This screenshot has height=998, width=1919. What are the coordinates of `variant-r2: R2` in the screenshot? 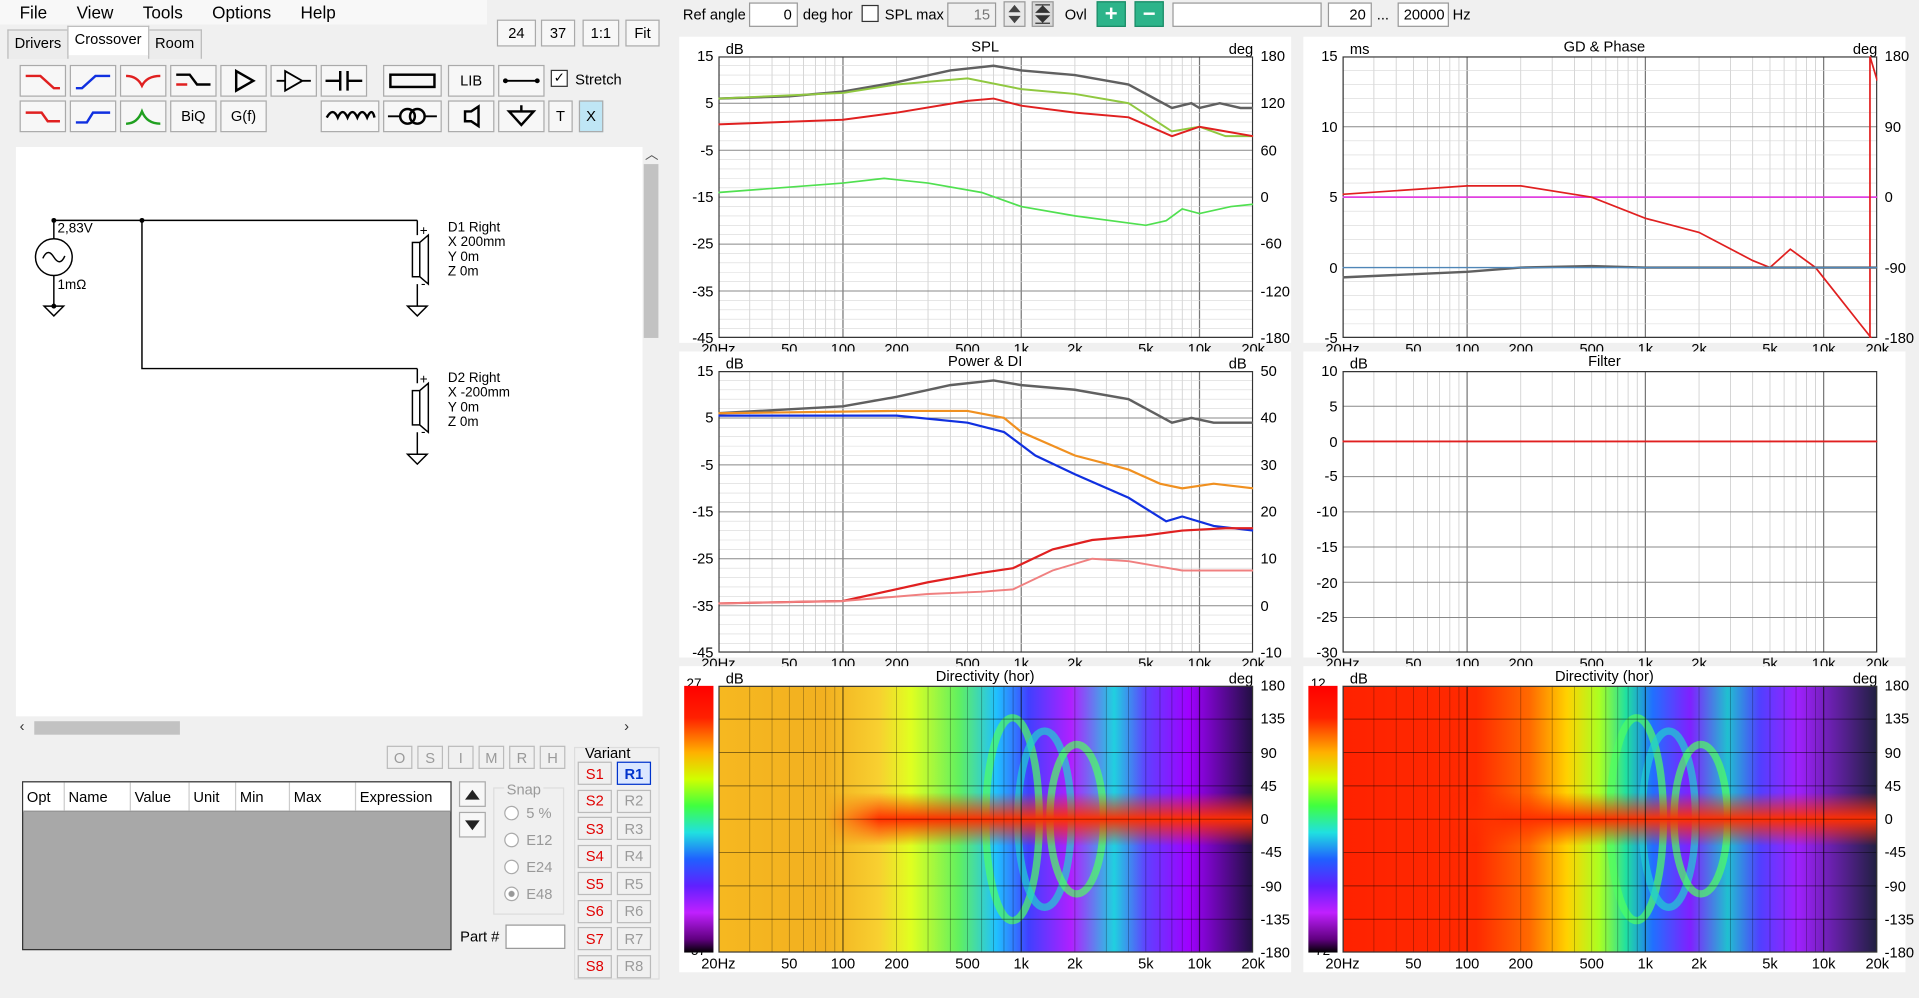 It's located at (634, 801).